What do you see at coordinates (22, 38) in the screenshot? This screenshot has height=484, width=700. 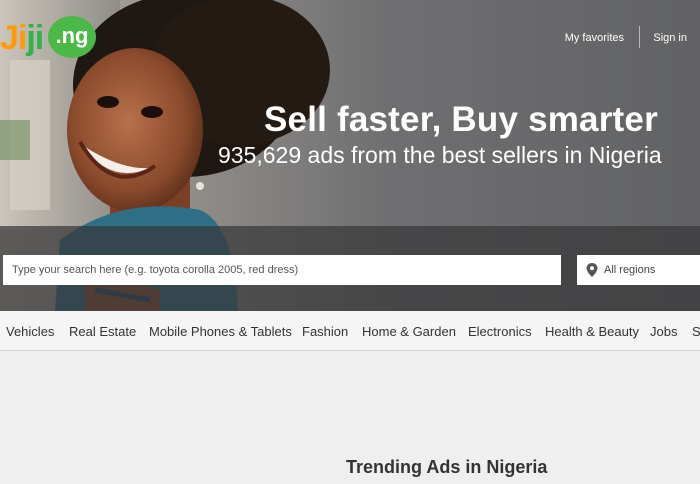 I see `logo-wordmark: Jiji` at bounding box center [22, 38].